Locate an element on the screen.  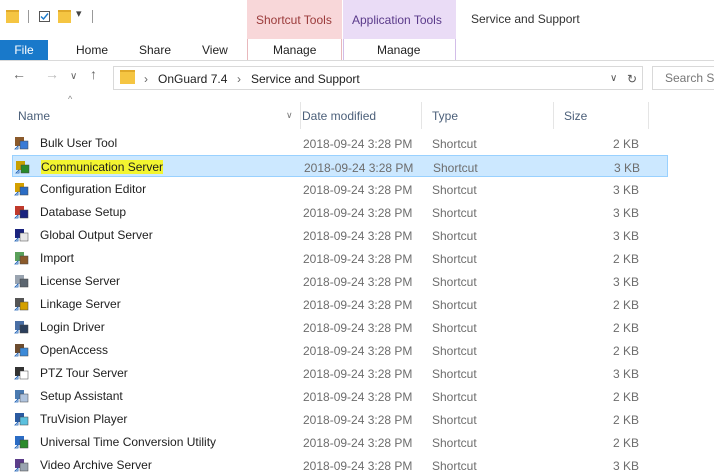
column-filter-chevron-icon: ∨ is located at coordinates (289, 115).